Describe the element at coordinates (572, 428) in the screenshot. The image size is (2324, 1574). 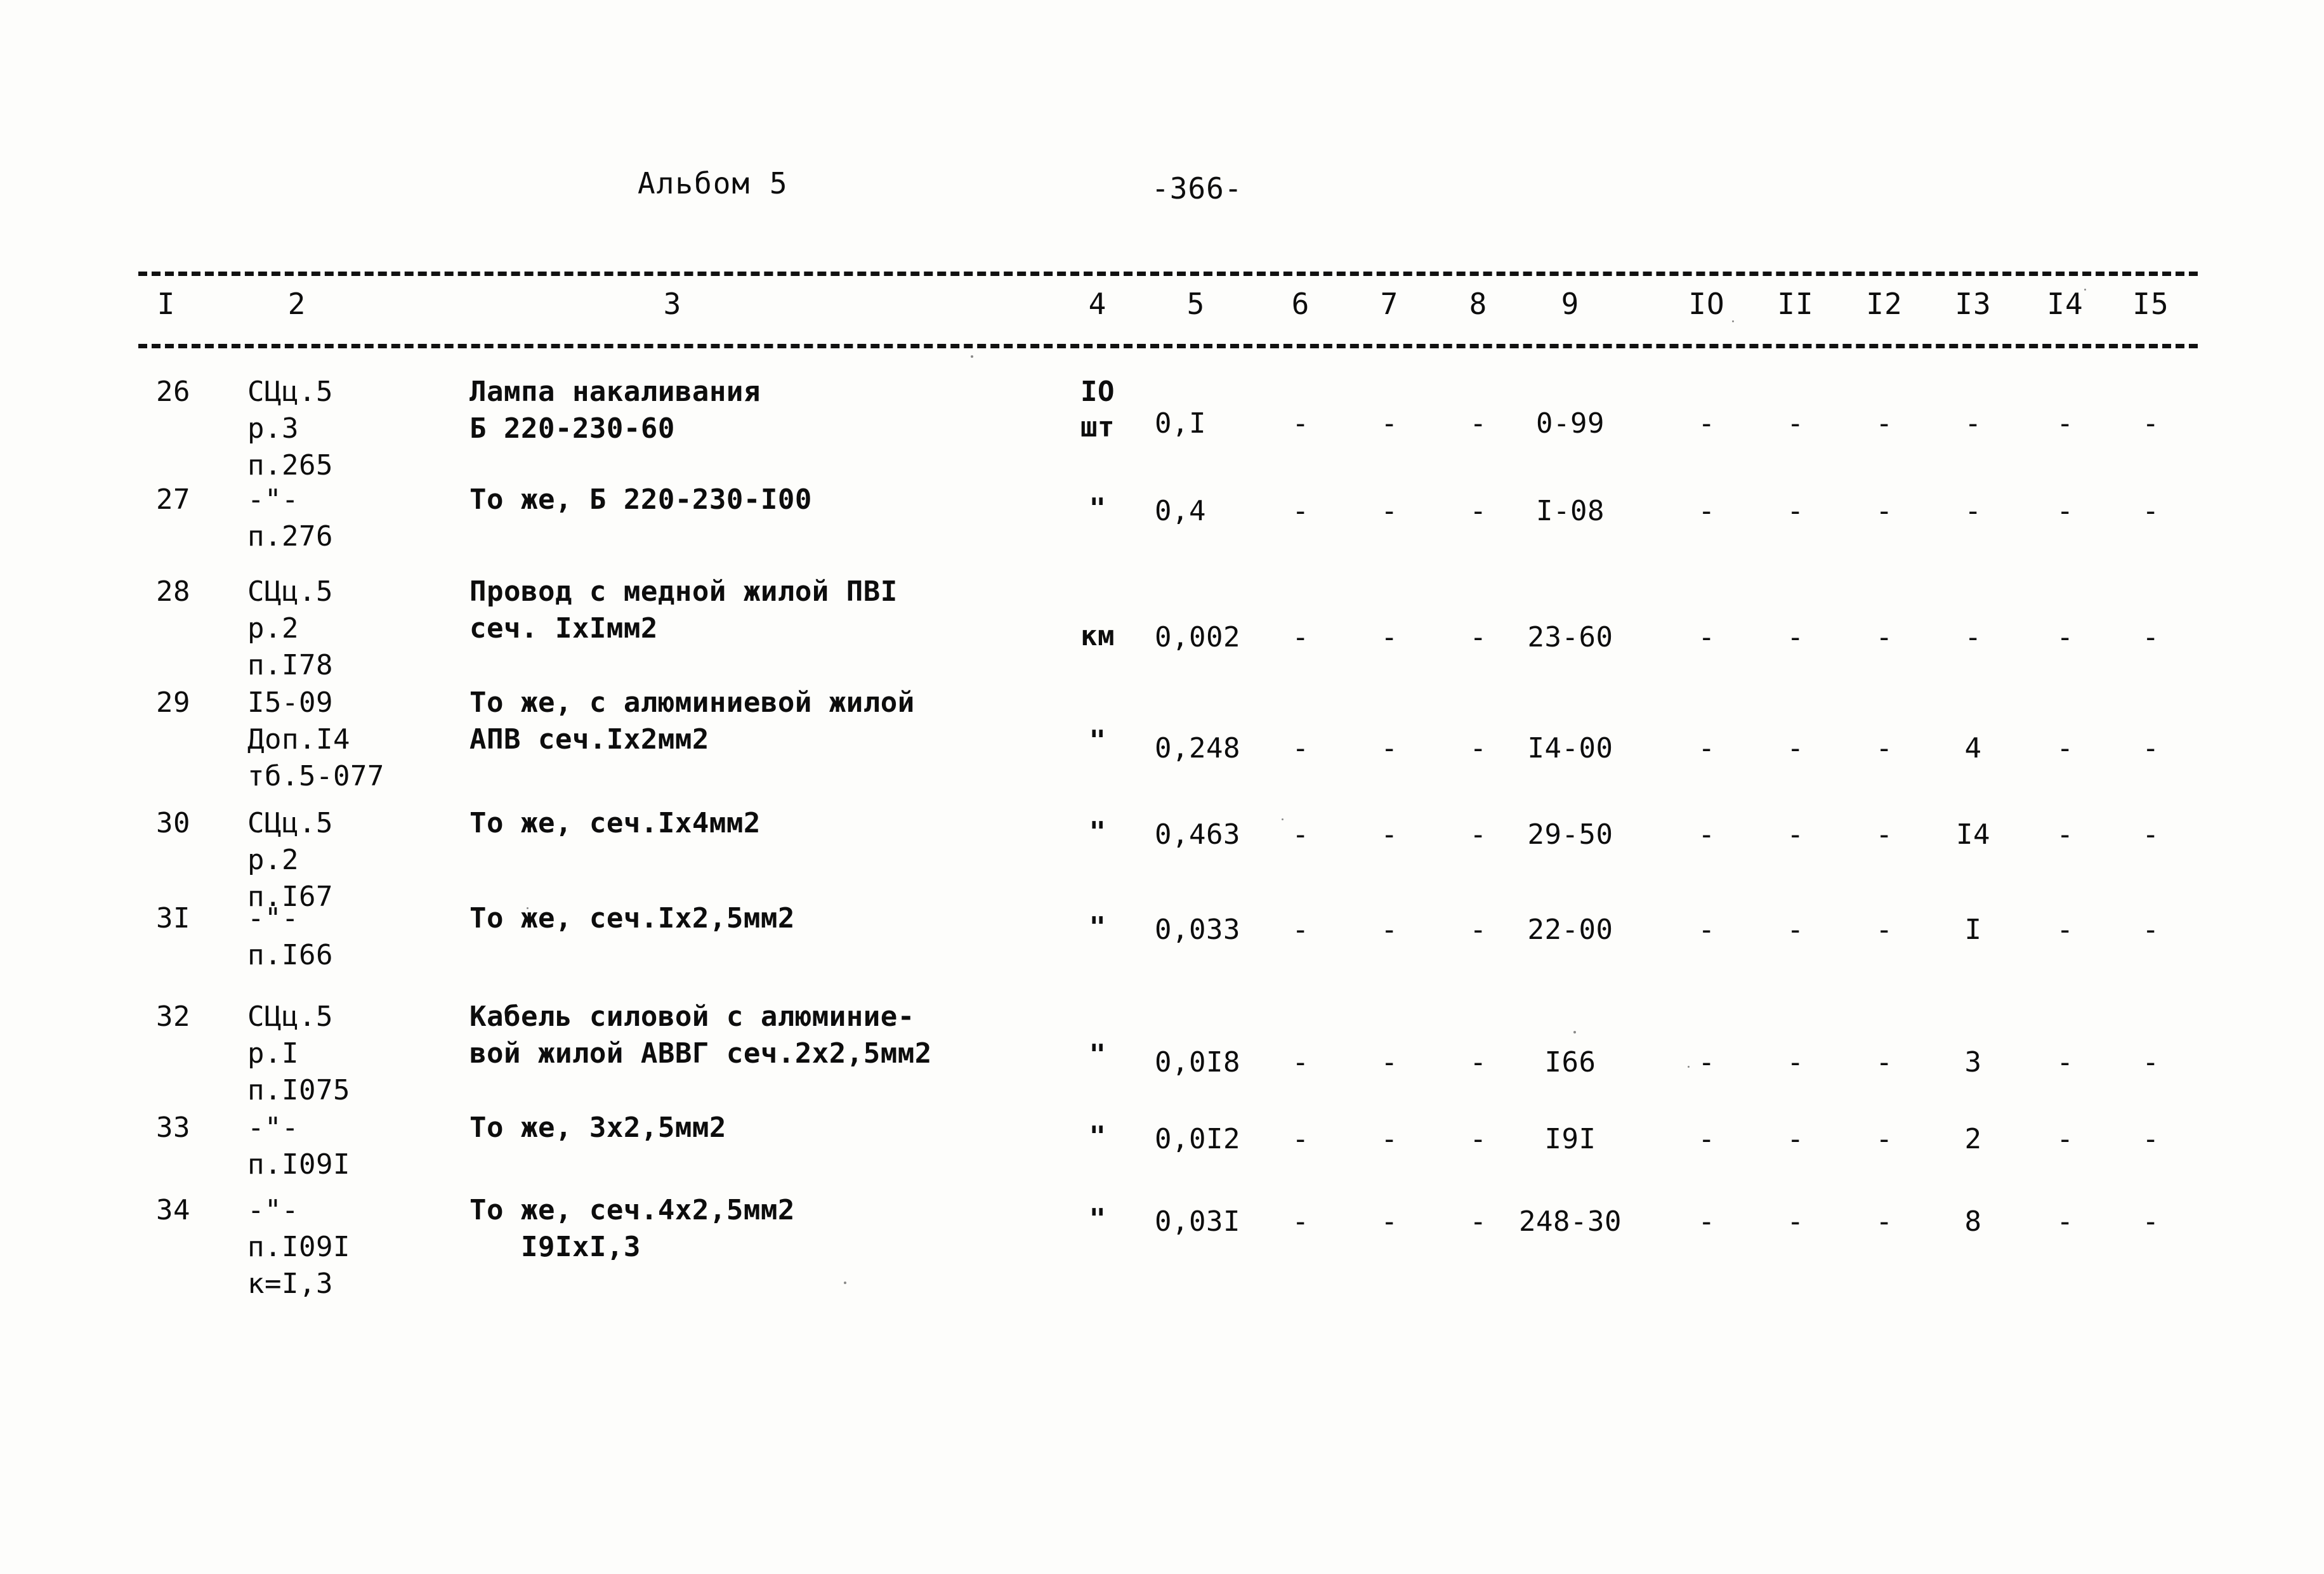
I see `row-description-line: Б 220-230-60` at that location.